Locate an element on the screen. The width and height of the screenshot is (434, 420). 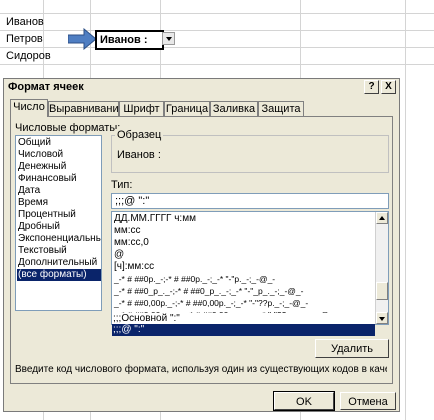
dialog-title: Формат ячеек is located at coordinates (46, 87).